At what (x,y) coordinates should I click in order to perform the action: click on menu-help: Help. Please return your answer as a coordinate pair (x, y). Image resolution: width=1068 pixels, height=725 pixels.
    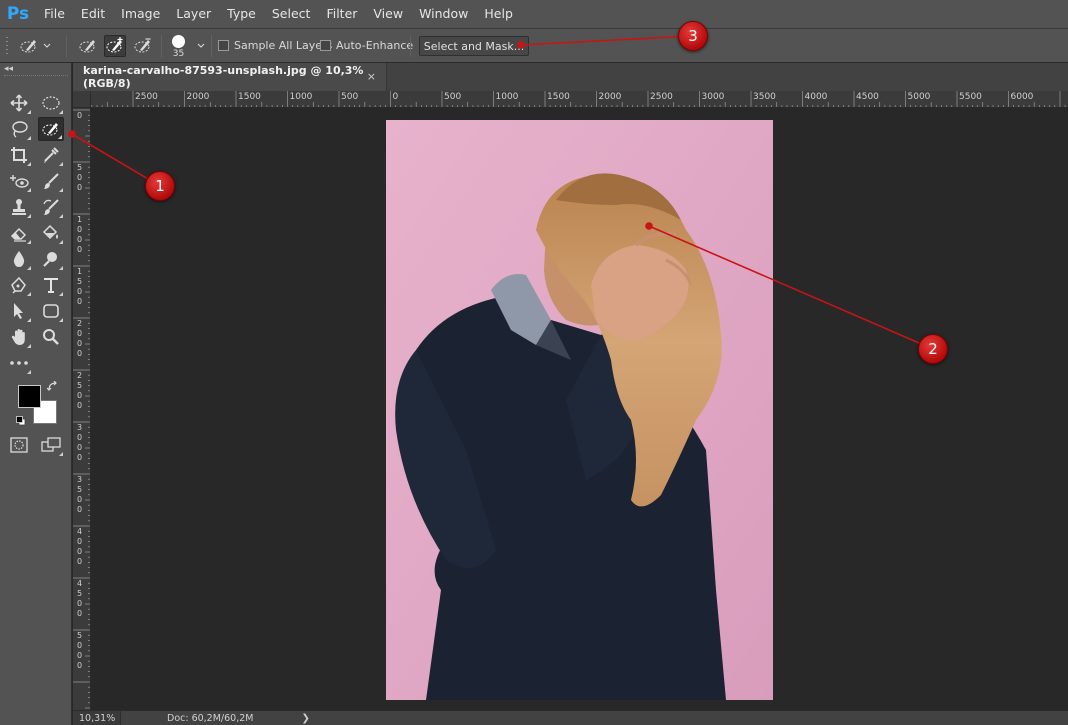
    Looking at the image, I should click on (498, 14).